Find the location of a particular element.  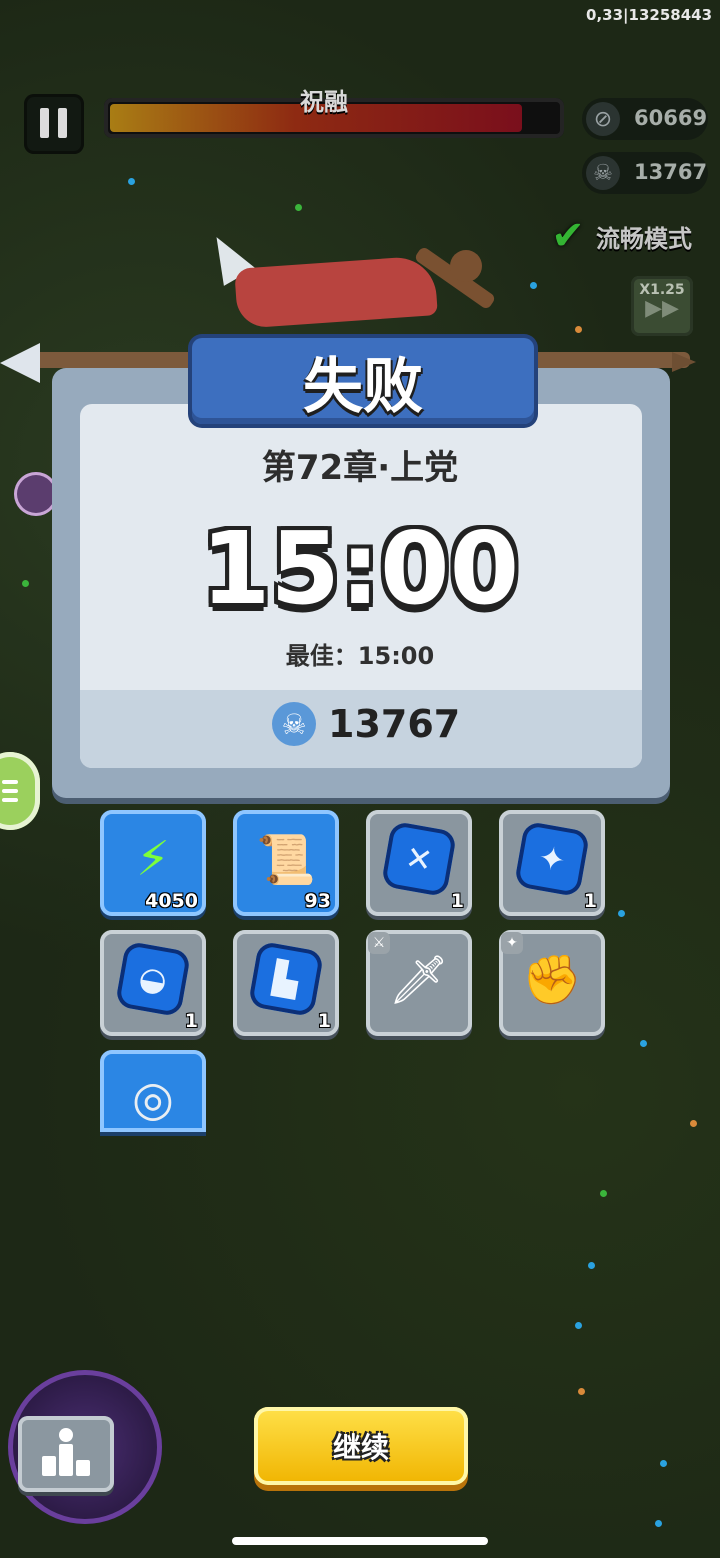

reward-item: ◎ is located at coordinates (153, 1091).